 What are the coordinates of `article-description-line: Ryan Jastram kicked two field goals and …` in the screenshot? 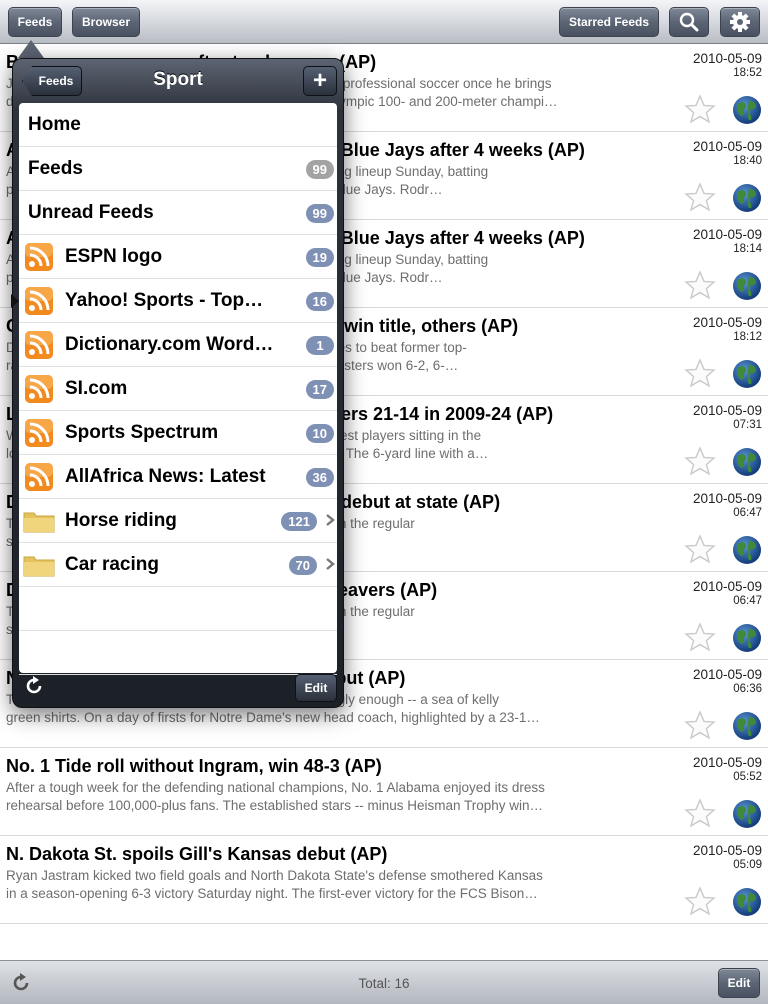 It's located at (274, 875).